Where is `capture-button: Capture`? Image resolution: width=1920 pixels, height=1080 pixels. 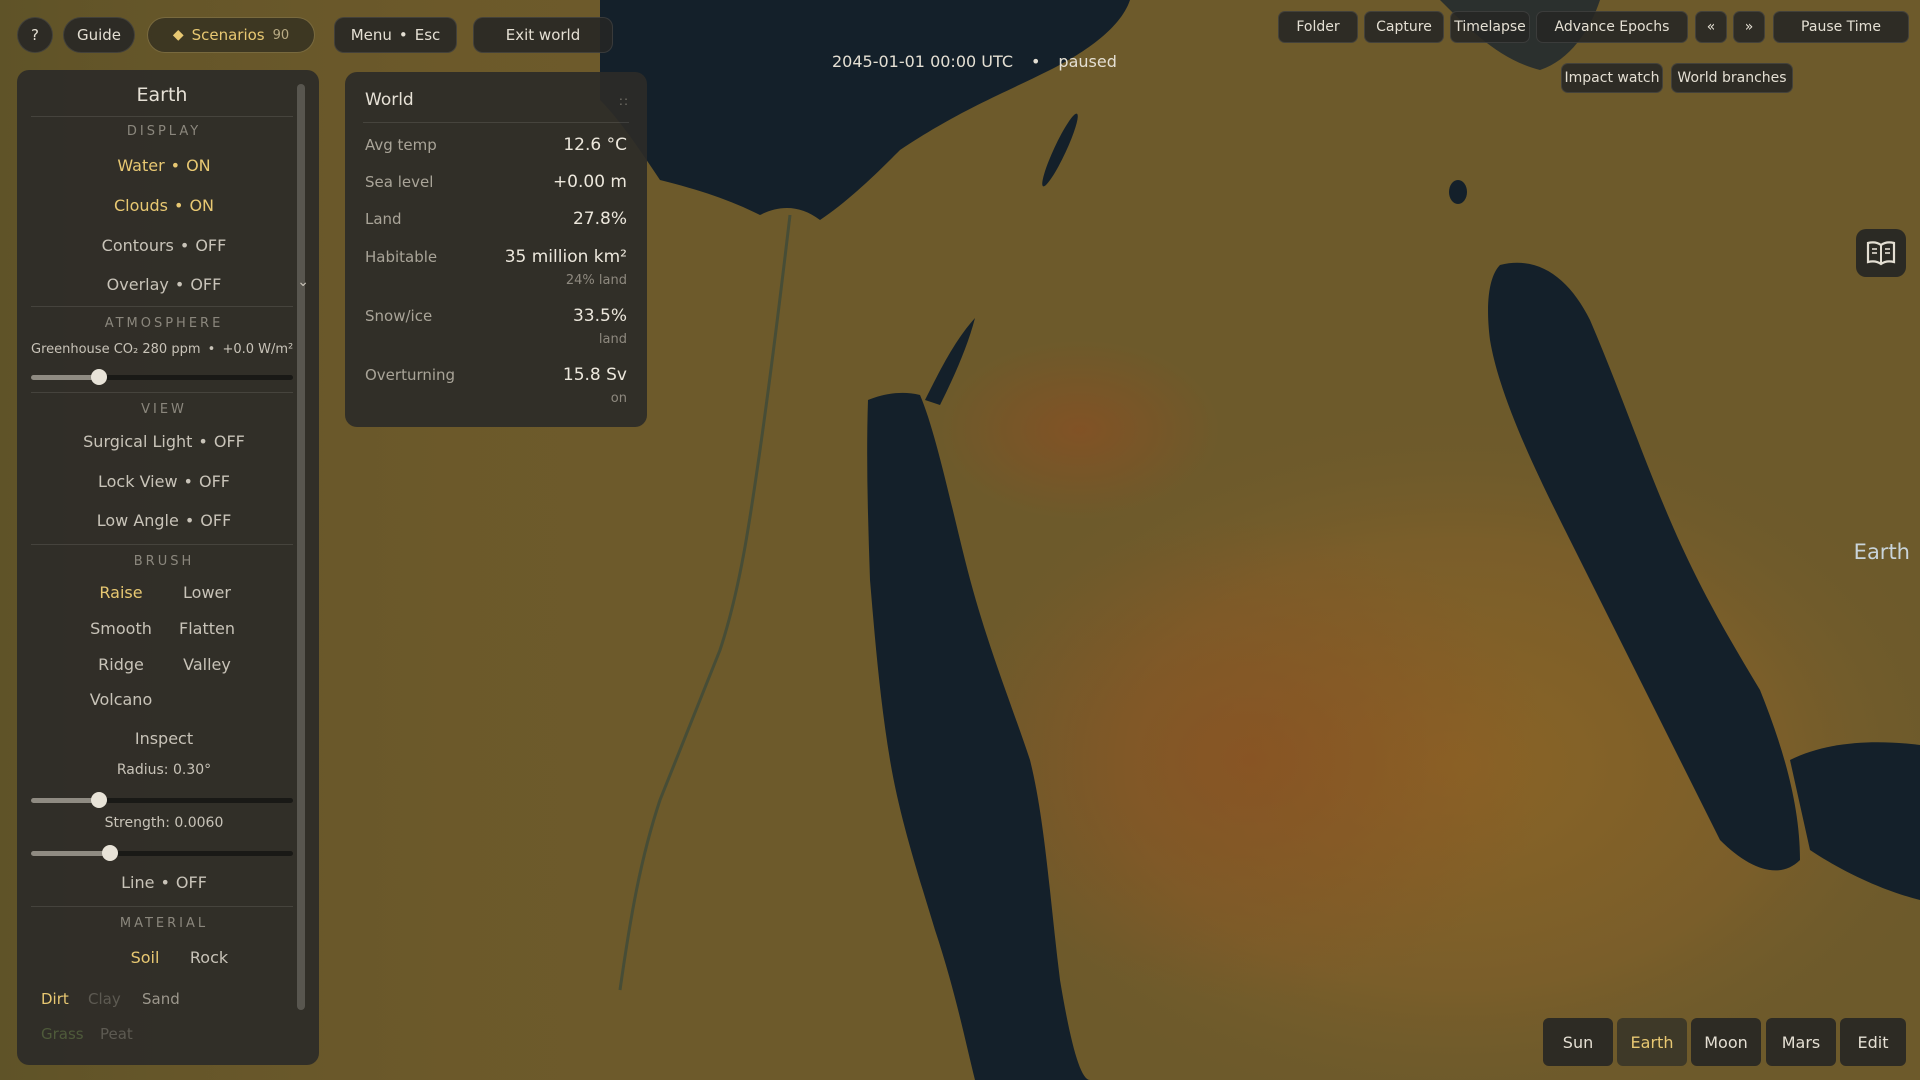
capture-button: Capture is located at coordinates (1404, 27).